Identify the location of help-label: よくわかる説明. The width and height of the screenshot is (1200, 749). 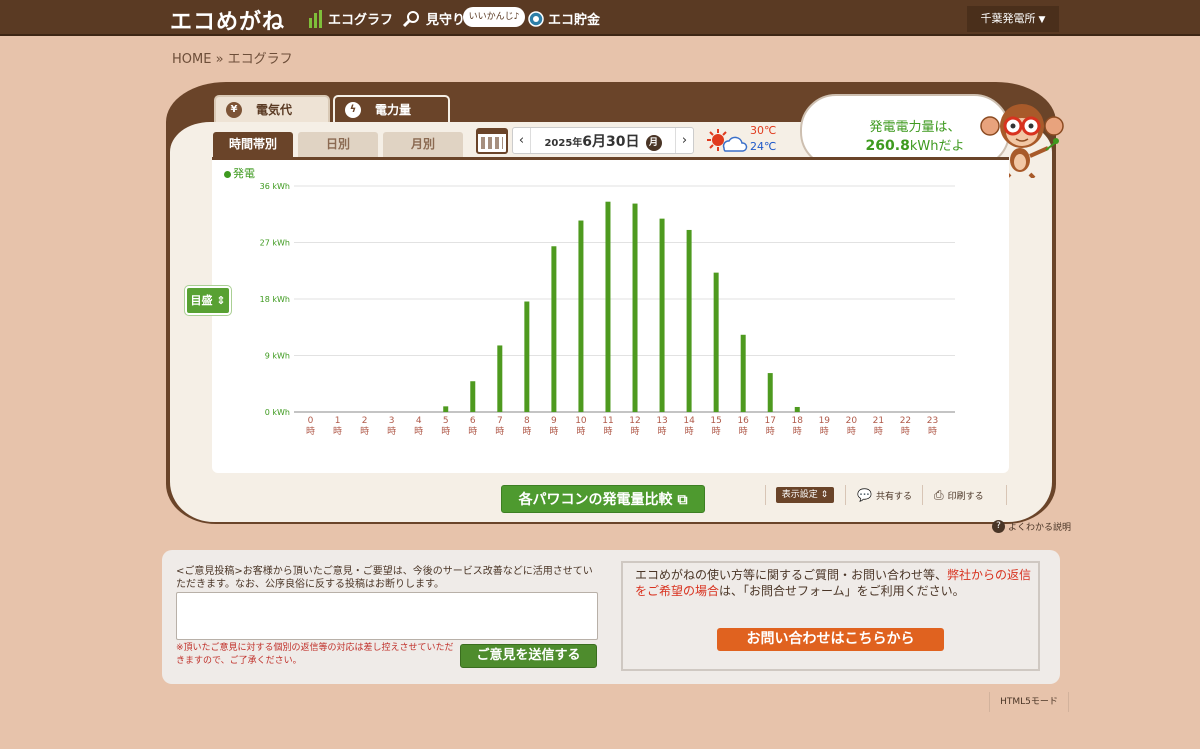
(1040, 528).